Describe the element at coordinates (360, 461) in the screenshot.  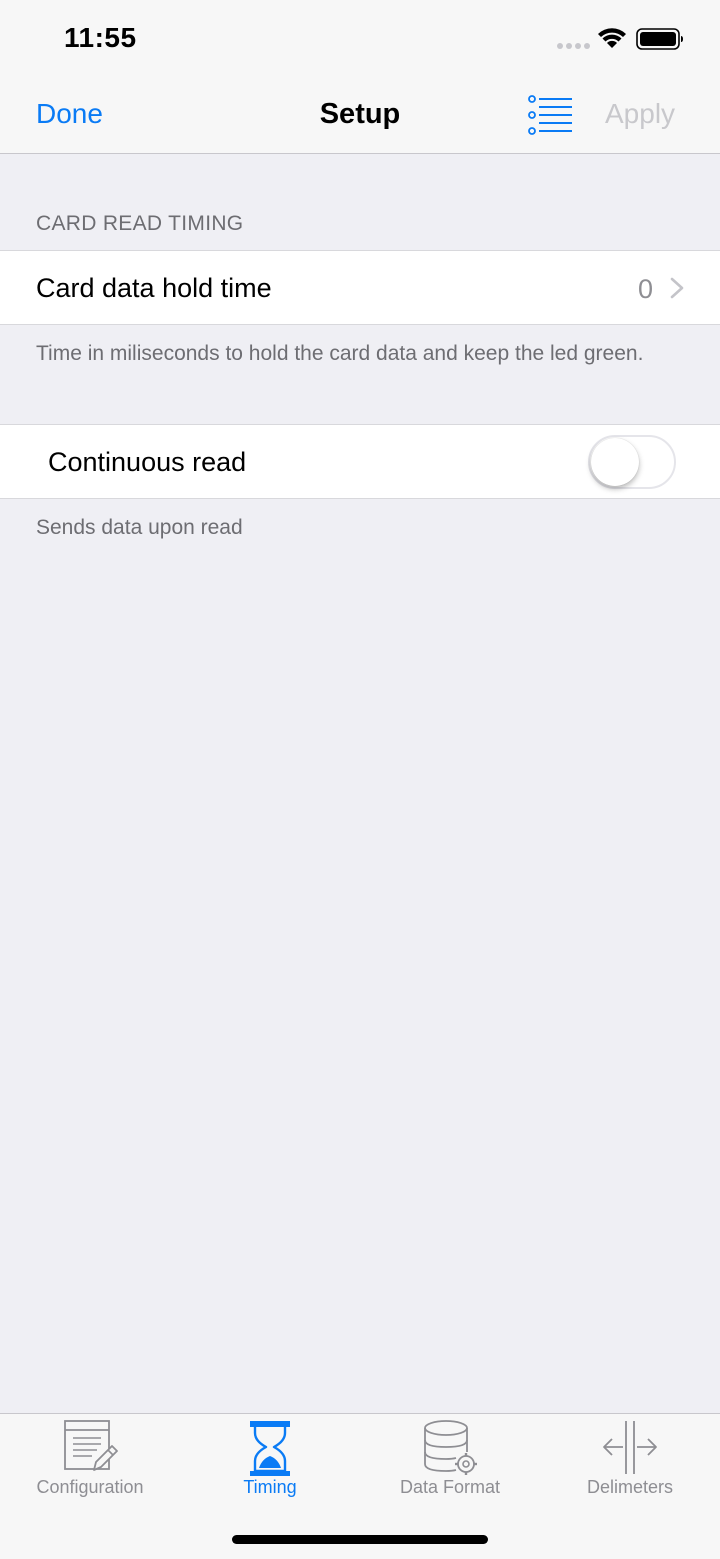
I see `continuous-read-row: Continuous read` at that location.